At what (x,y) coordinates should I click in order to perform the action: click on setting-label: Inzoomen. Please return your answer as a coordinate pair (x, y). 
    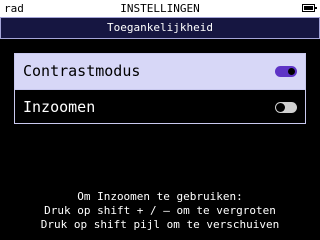
    Looking at the image, I should click on (59, 107).